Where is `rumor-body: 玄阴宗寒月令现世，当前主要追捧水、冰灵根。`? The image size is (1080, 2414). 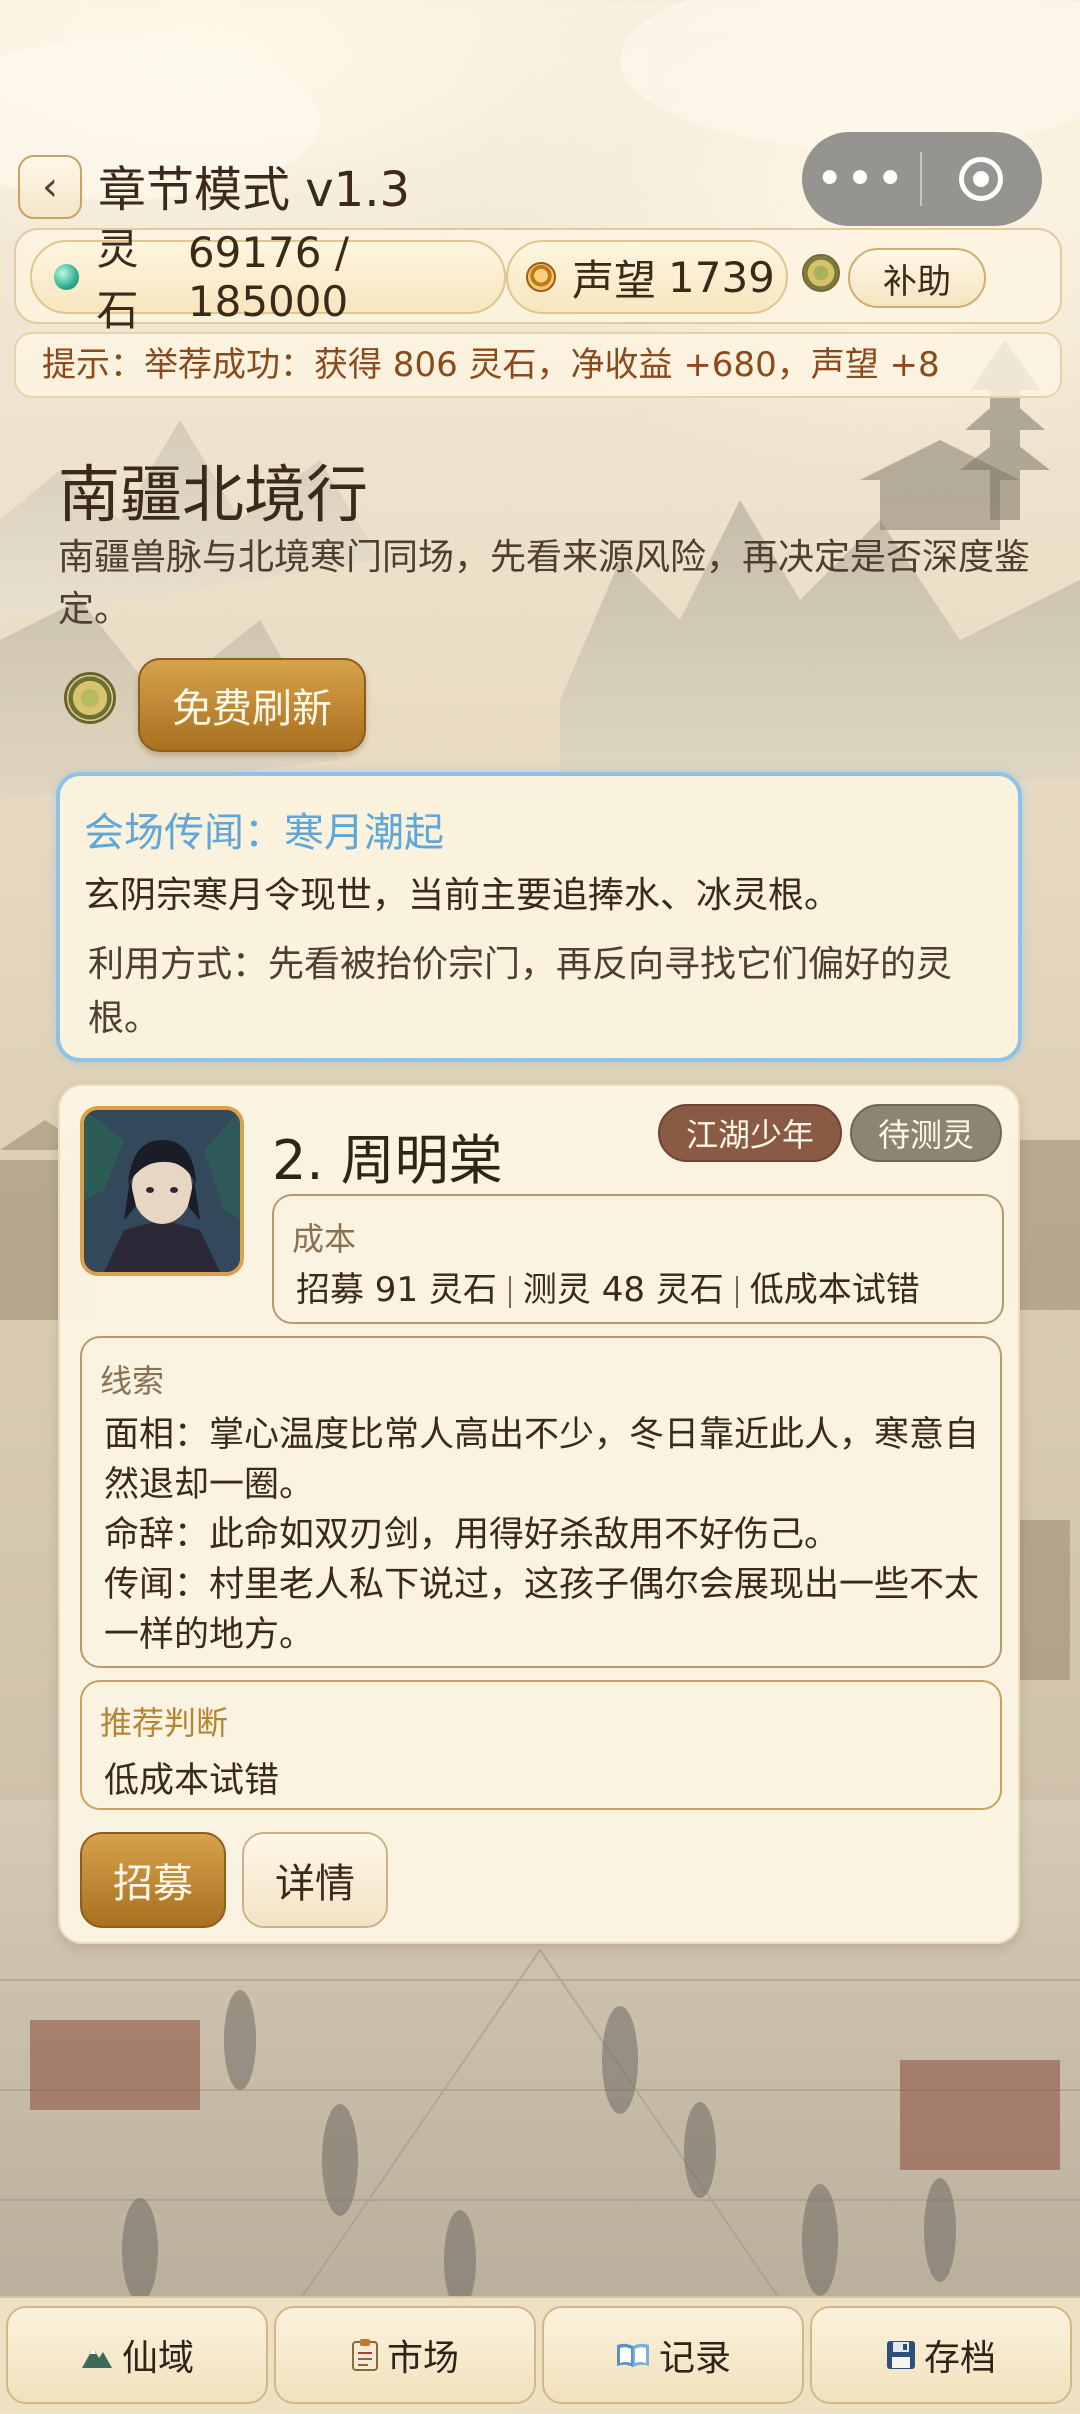 rumor-body: 玄阴宗寒月令现世，当前主要追捧水、冰灵根。 is located at coordinates (462, 895).